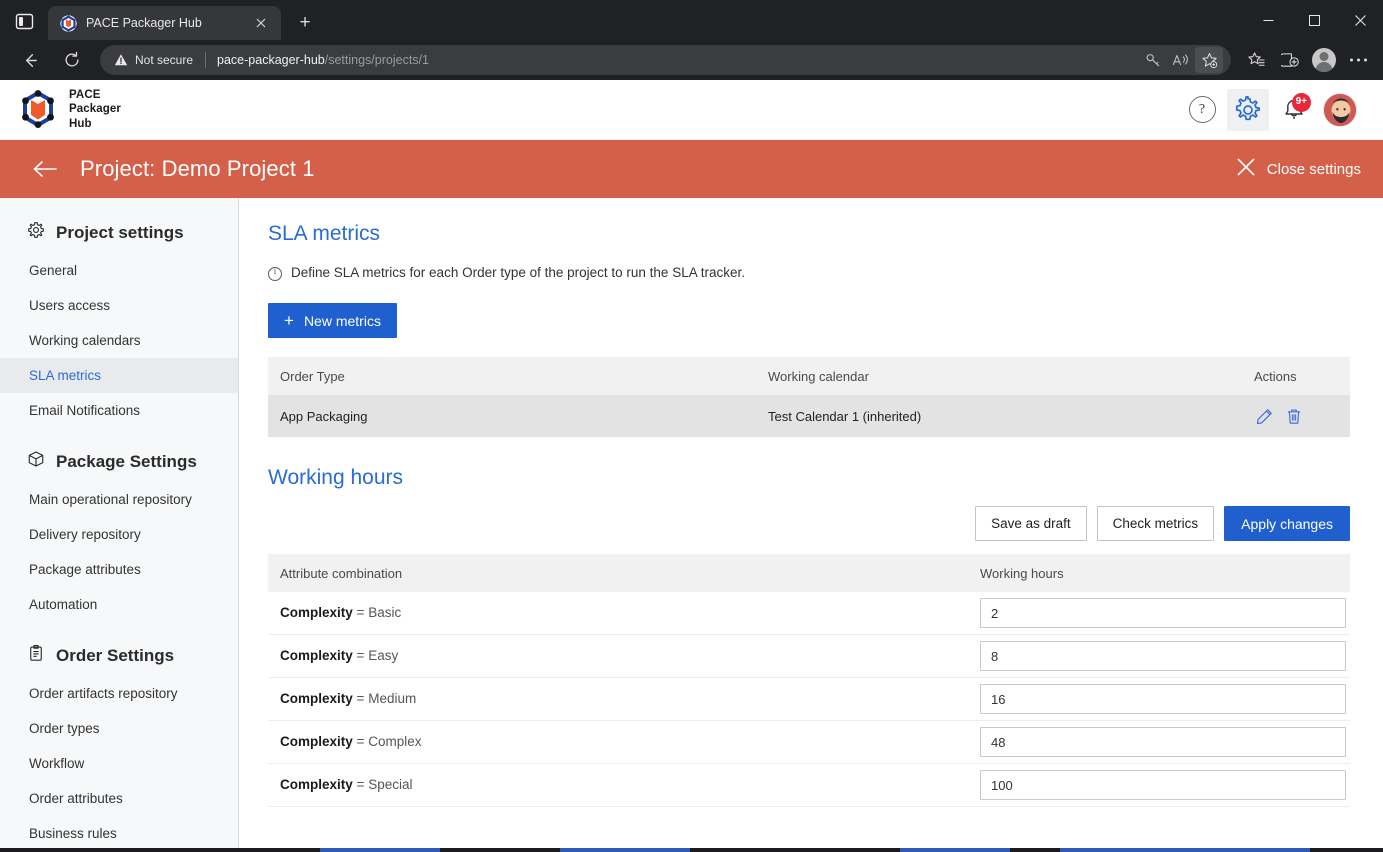 The height and width of the screenshot is (852, 1383). I want to click on sidebar-group-package-settings: Package Settings, so click(119, 455).